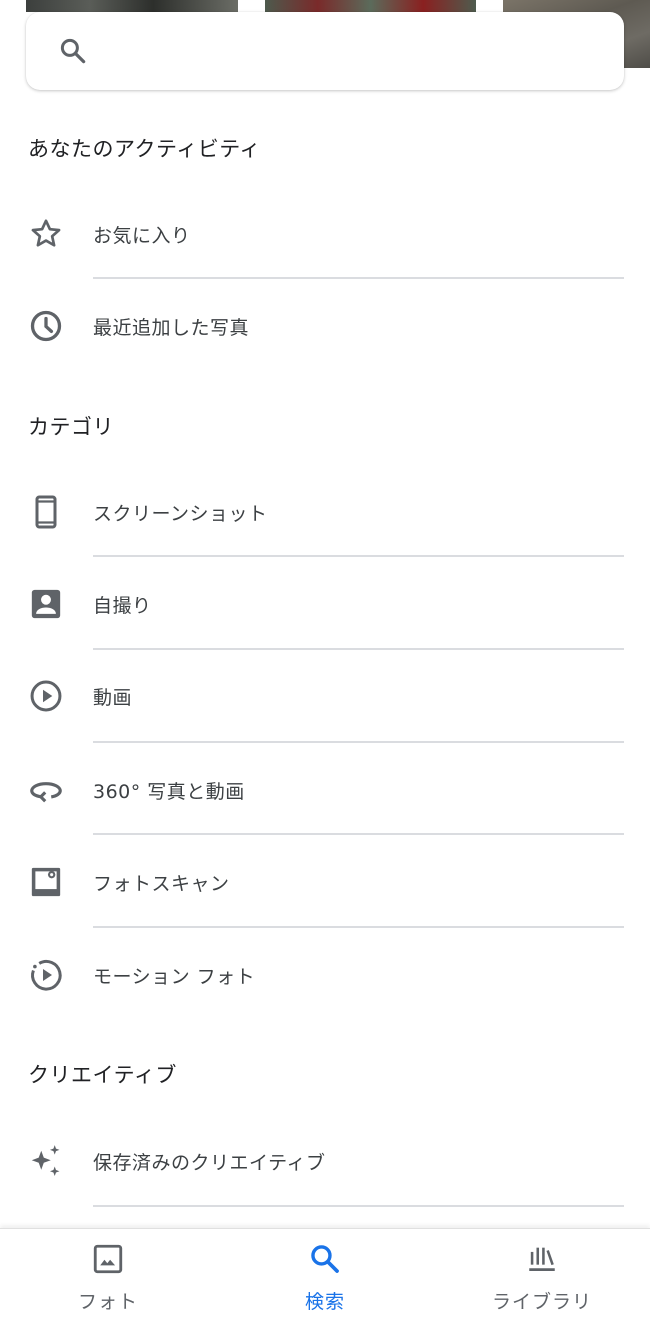  I want to click on list-item-label: お気に入り, so click(142, 235).